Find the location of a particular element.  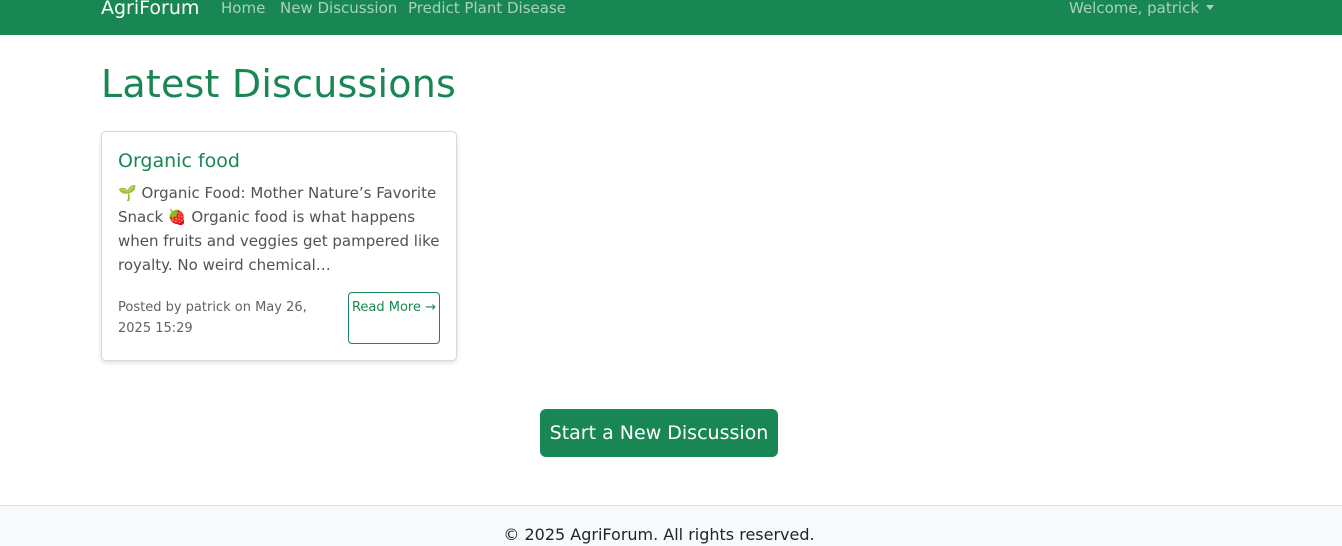

nav-predict-plant-disease-link: Predict Plant Disease is located at coordinates (487, 9).